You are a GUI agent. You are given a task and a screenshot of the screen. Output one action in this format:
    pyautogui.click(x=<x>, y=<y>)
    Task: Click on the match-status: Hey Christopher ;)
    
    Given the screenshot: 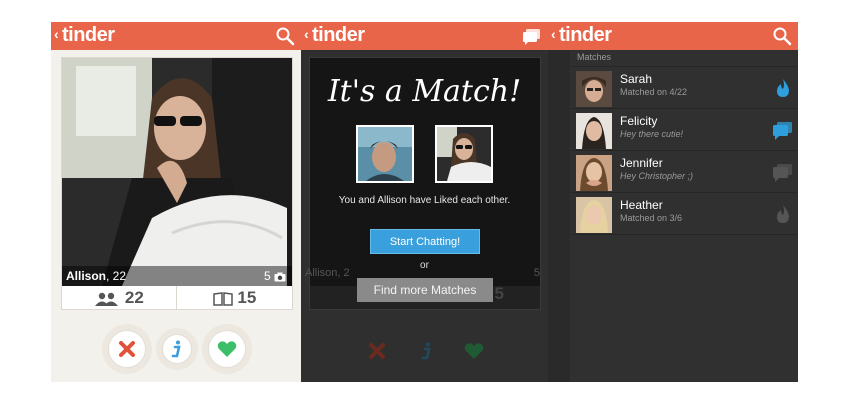 What is the action you would take?
    pyautogui.click(x=657, y=176)
    